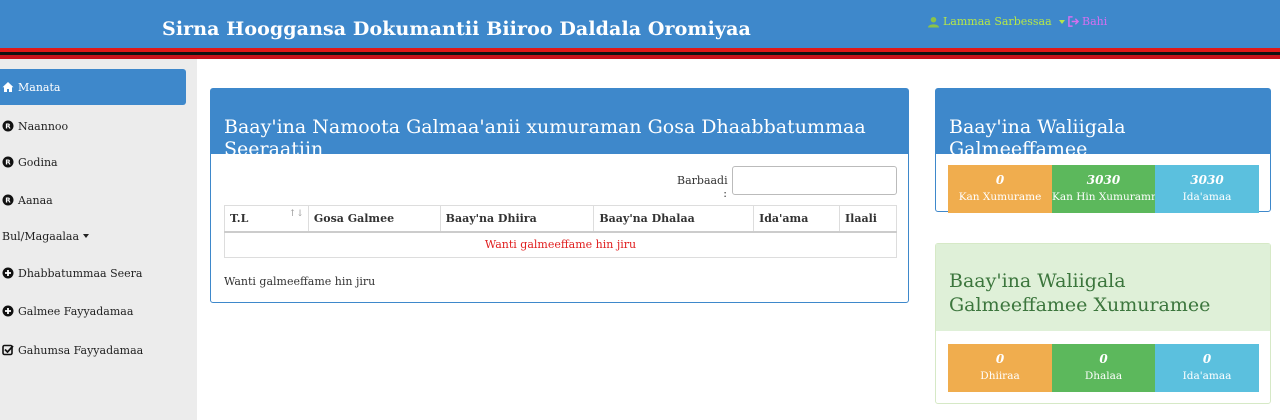 The height and width of the screenshot is (420, 1280). I want to click on panel-title: Baay'ina Waliigala Galmeeffamee, so click(1103, 124).